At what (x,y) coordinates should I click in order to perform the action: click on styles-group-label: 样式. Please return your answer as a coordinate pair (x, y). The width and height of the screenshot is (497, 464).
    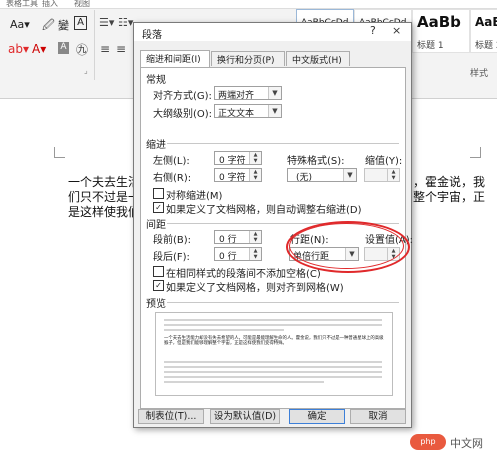
    Looking at the image, I should click on (479, 74).